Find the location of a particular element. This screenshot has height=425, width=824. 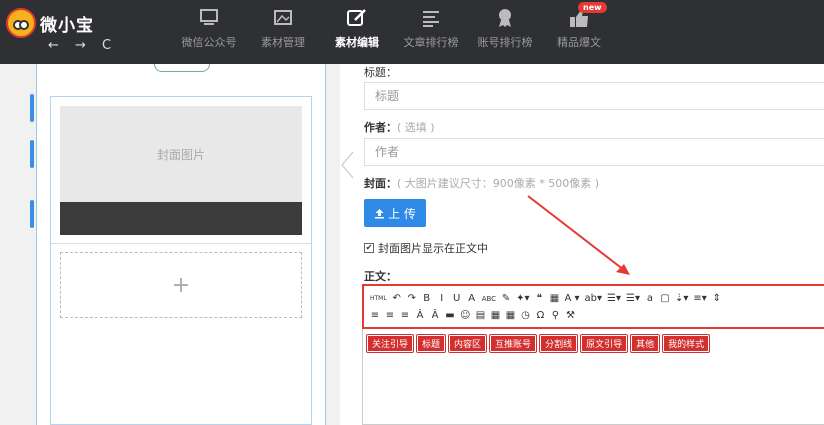

body-label: 正文： is located at coordinates (380, 276).